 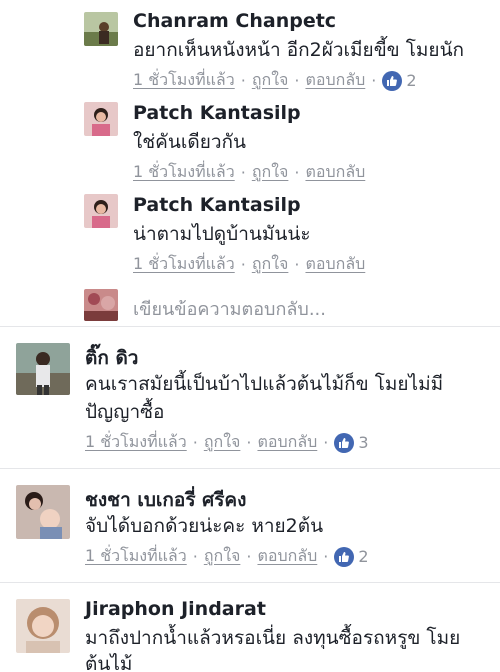 What do you see at coordinates (101, 305) in the screenshot?
I see `my-avatar` at bounding box center [101, 305].